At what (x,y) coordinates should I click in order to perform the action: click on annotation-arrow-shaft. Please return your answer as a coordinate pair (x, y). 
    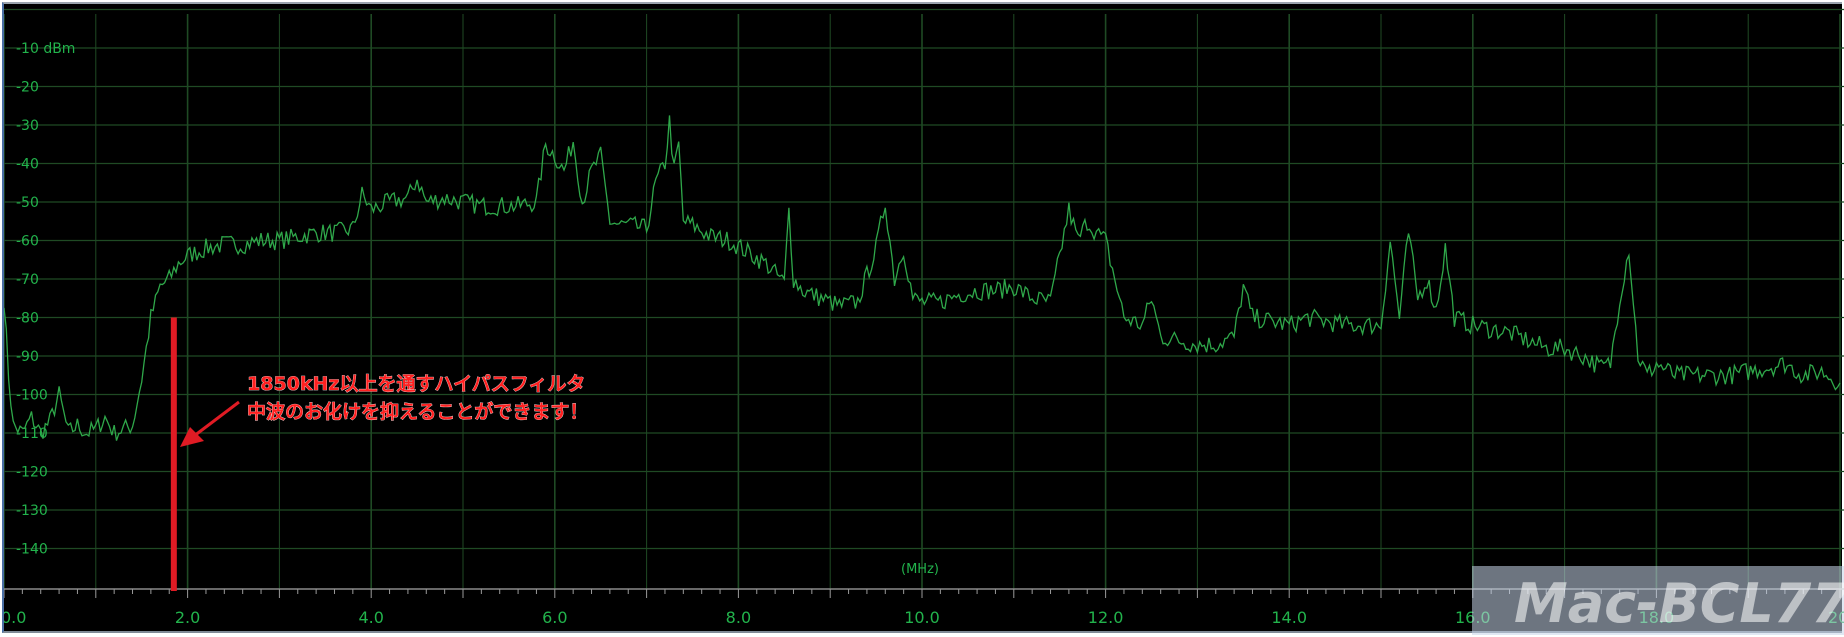
    Looking at the image, I should click on (216, 419).